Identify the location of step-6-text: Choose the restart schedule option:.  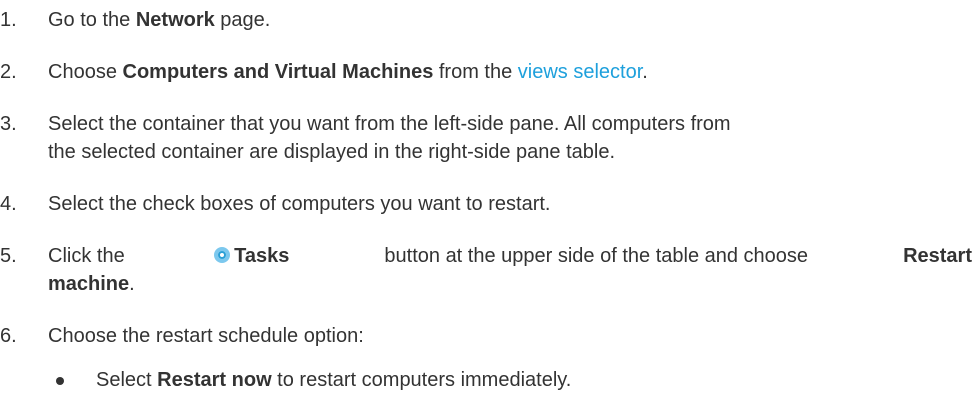
(206, 336).